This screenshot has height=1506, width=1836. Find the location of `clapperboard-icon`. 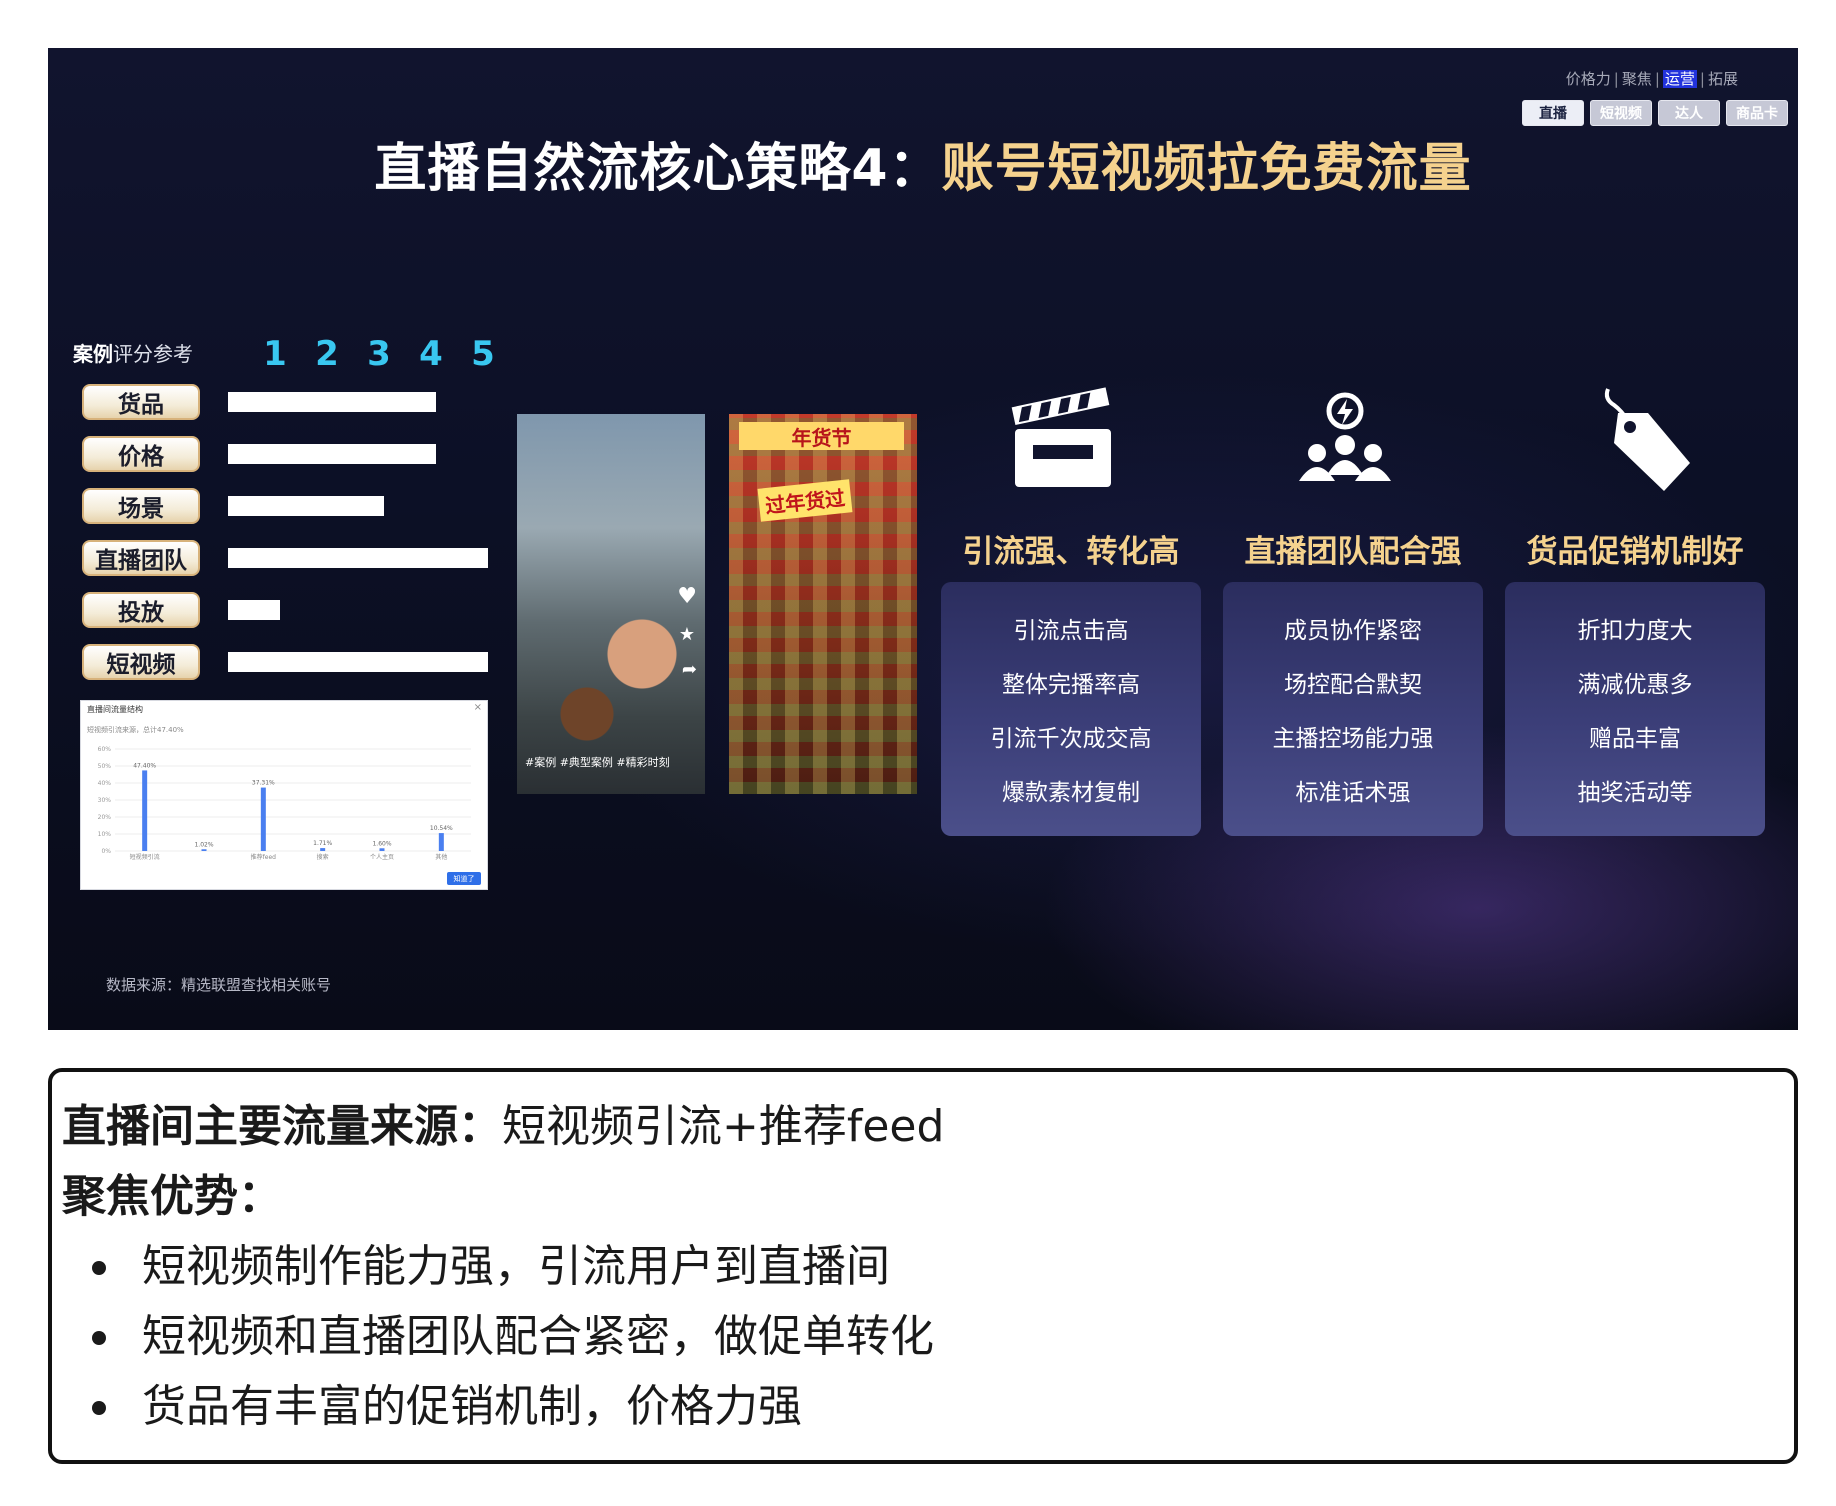

clapperboard-icon is located at coordinates (1061, 437).